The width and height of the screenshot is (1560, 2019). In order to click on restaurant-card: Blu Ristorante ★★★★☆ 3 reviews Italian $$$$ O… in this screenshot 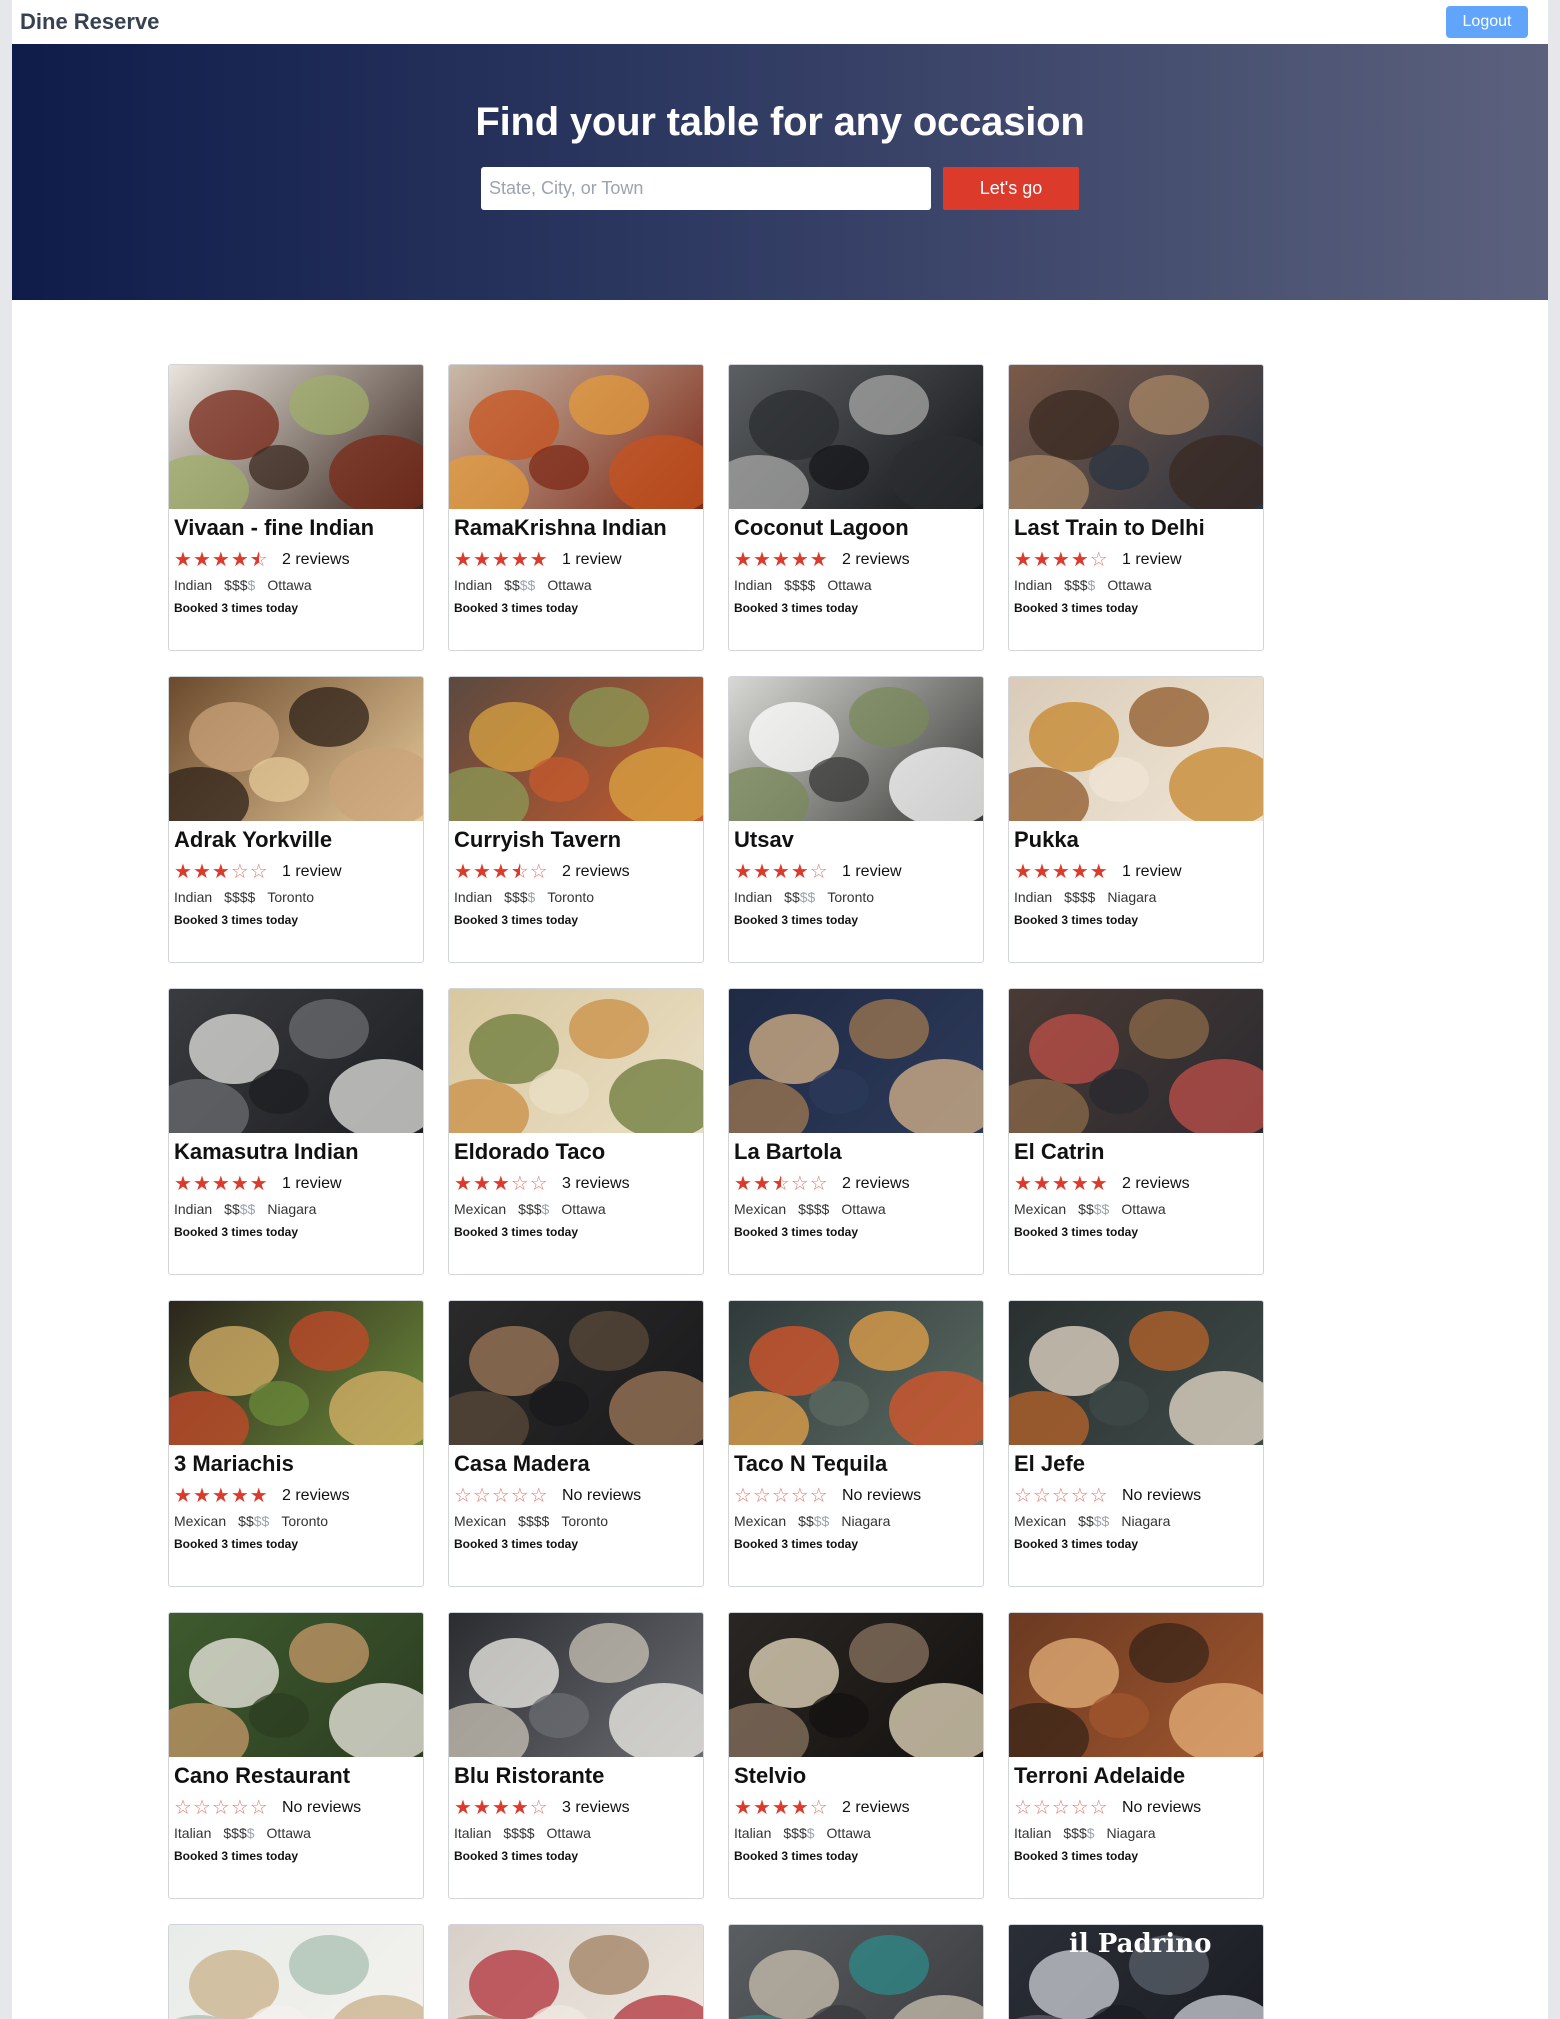, I will do `click(576, 1755)`.